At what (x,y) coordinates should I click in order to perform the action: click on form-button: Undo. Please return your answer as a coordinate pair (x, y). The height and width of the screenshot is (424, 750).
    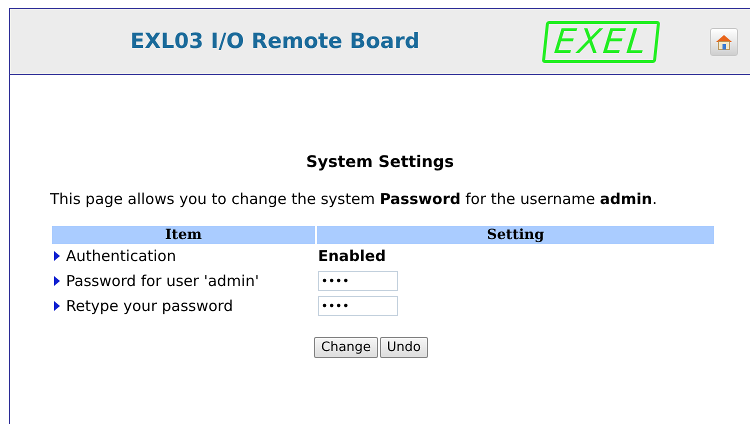
    Looking at the image, I should click on (404, 347).